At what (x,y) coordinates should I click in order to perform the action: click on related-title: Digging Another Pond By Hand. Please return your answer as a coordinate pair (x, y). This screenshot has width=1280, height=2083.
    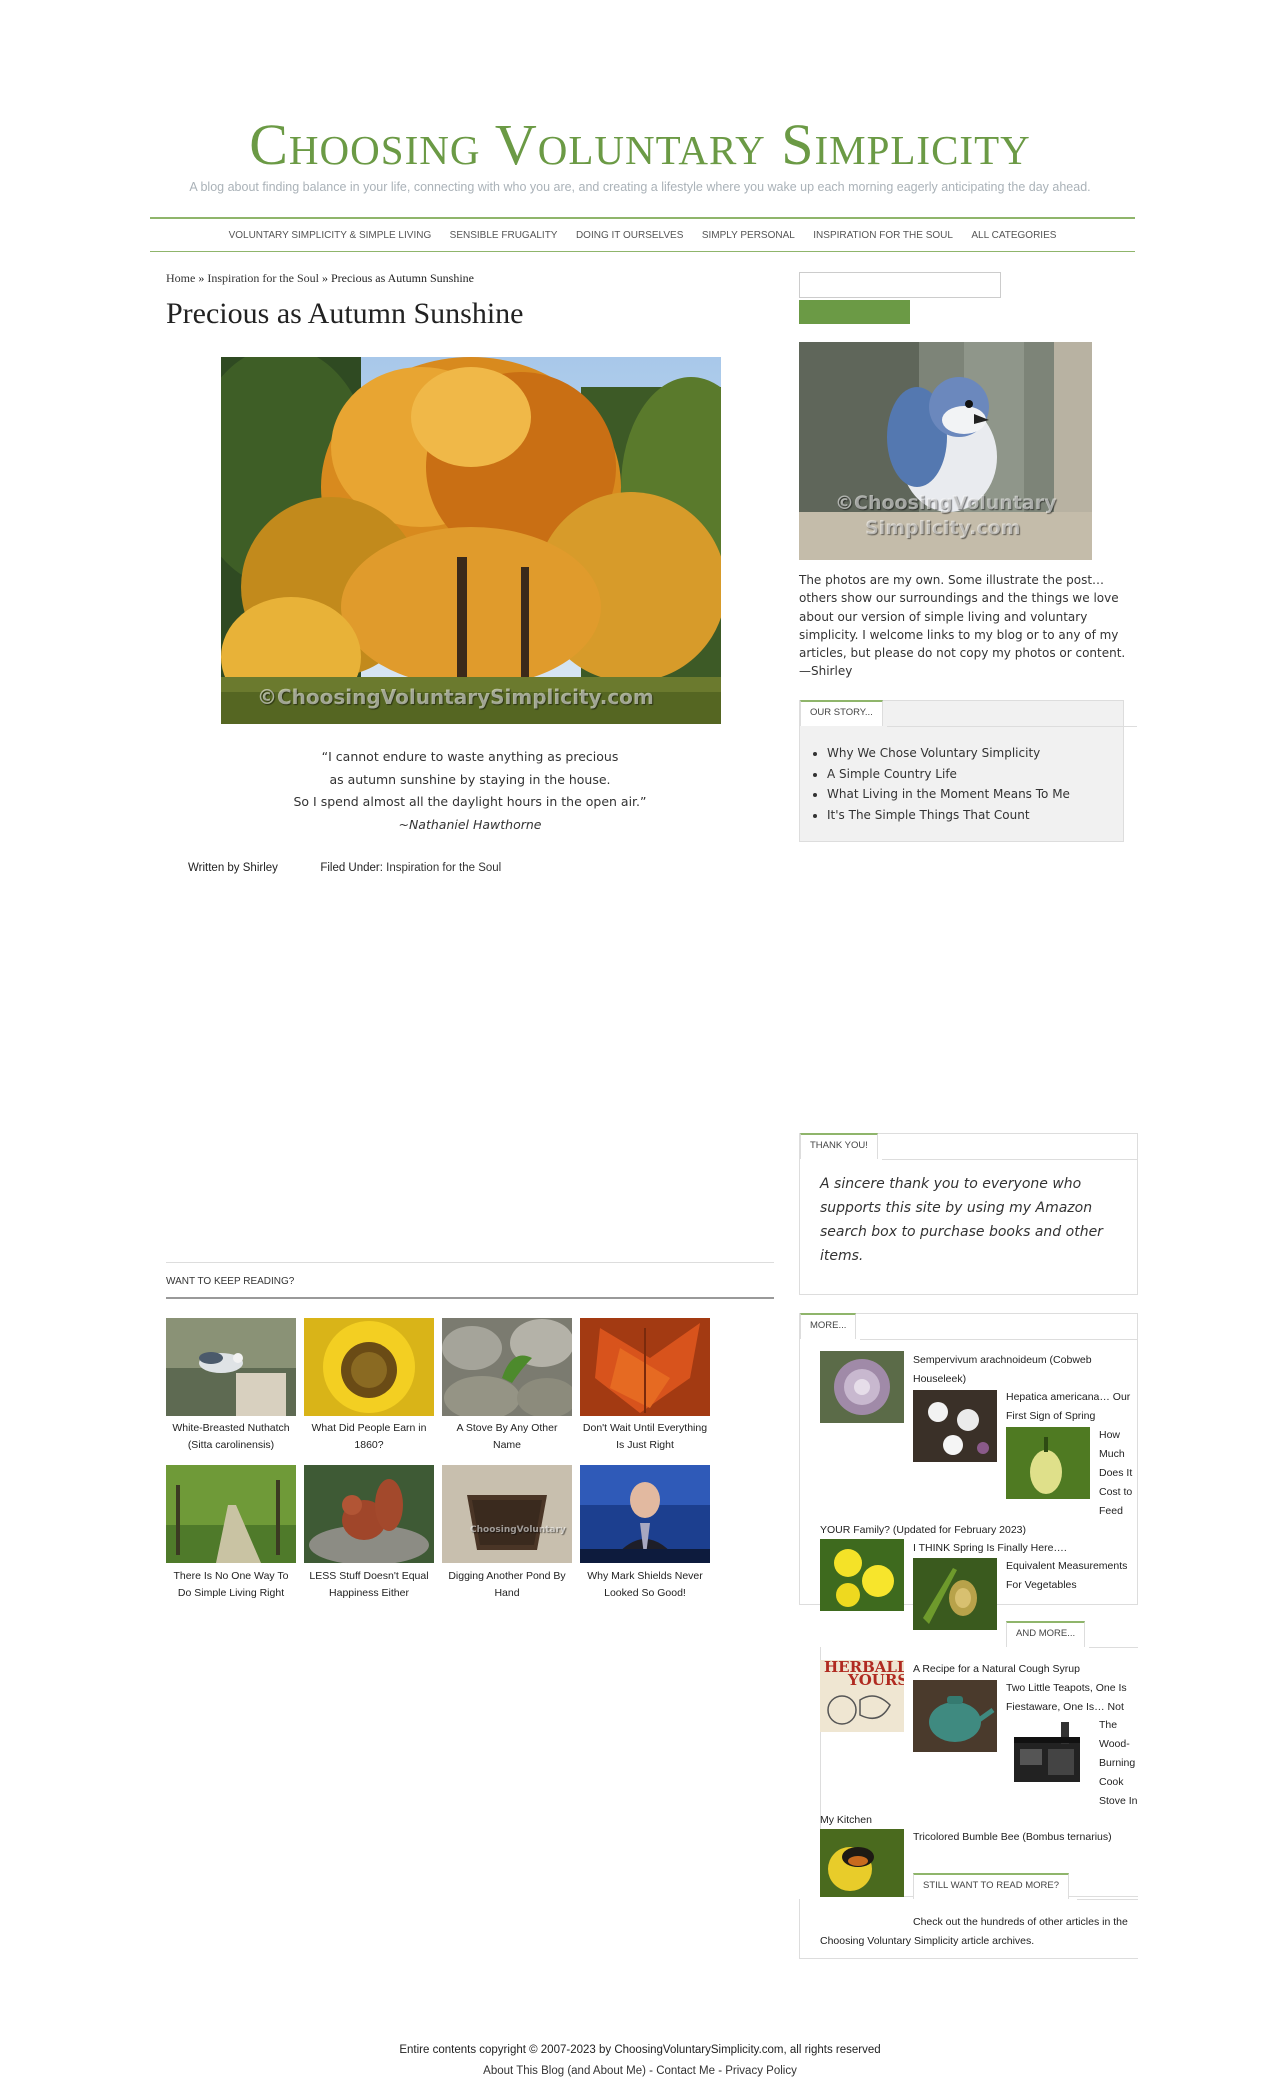
    Looking at the image, I should click on (507, 1585).